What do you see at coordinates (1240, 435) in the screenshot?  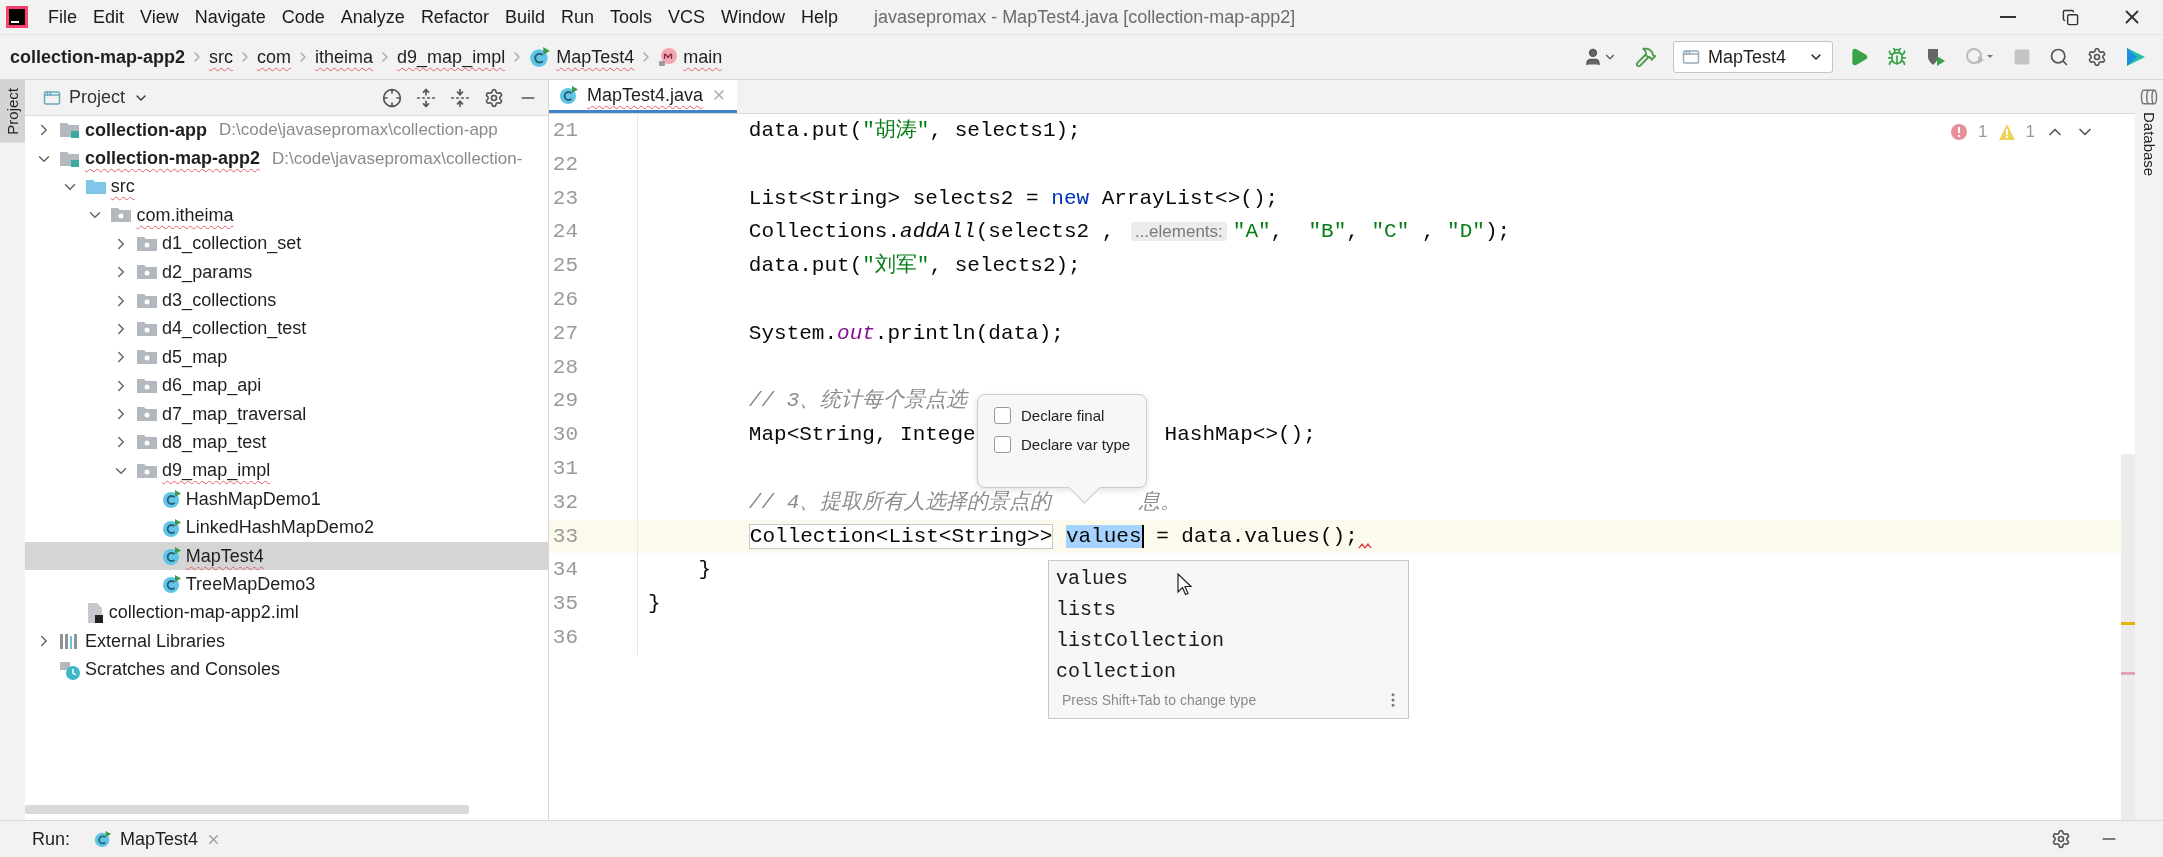 I see `code-fragment: HashMap<>();` at bounding box center [1240, 435].